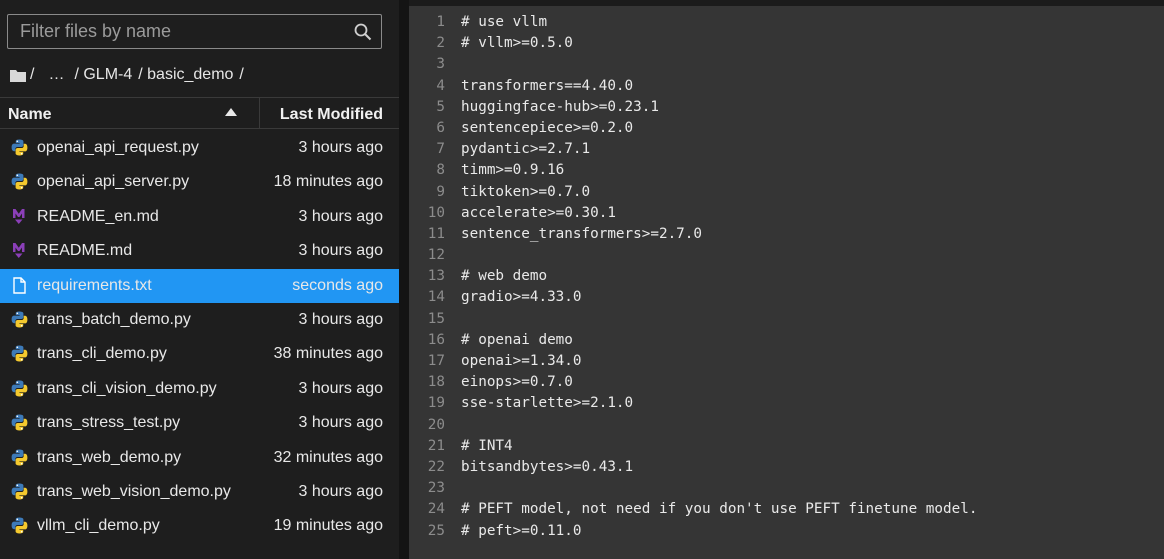  Describe the element at coordinates (103, 75) in the screenshot. I see `breadcrumb-glm4: / GLM-4` at that location.